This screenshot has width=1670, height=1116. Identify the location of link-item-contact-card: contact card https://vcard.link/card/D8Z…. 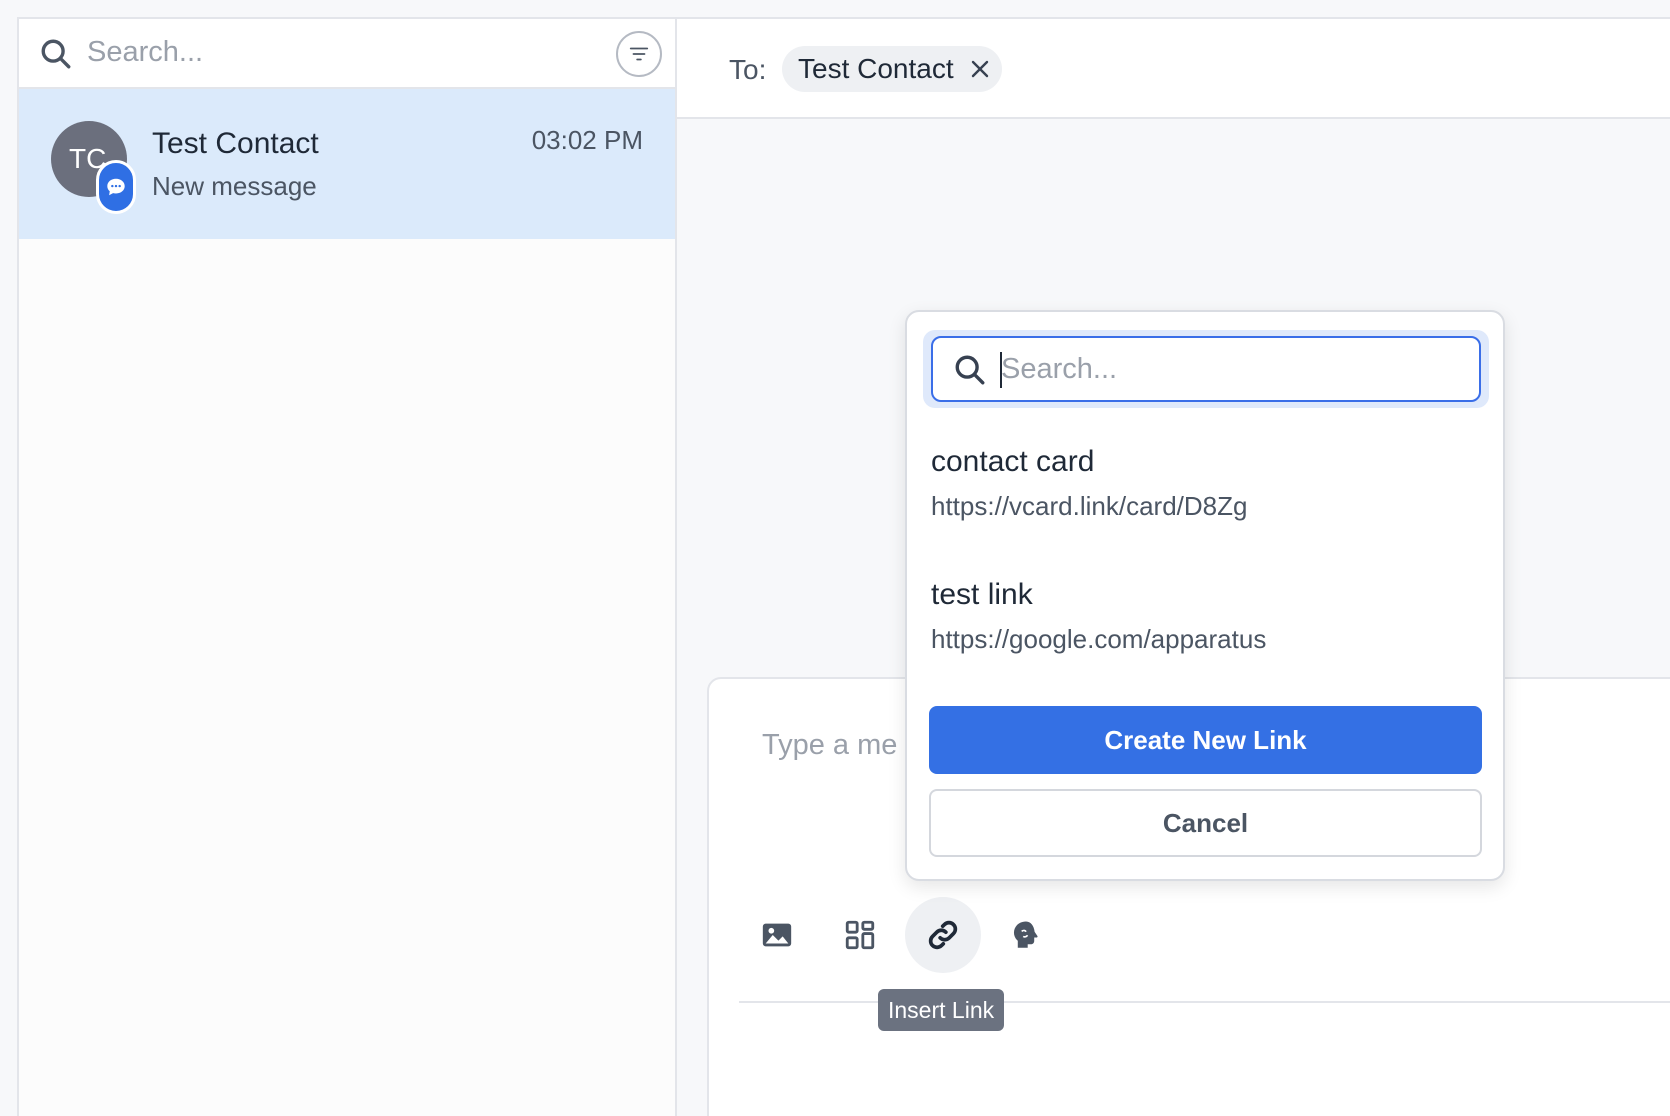
(1206, 500).